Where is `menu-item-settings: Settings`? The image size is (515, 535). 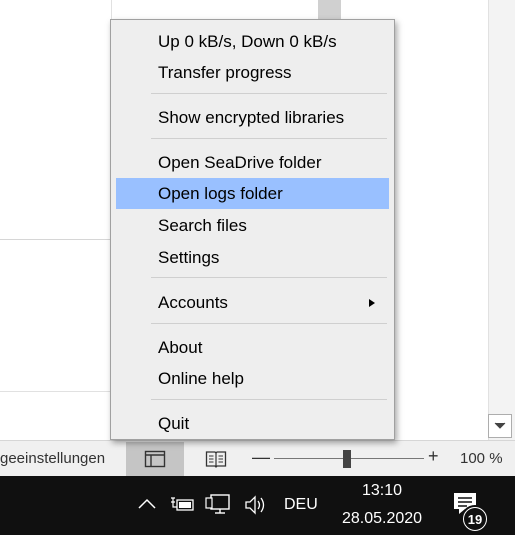
menu-item-settings: Settings is located at coordinates (252, 257).